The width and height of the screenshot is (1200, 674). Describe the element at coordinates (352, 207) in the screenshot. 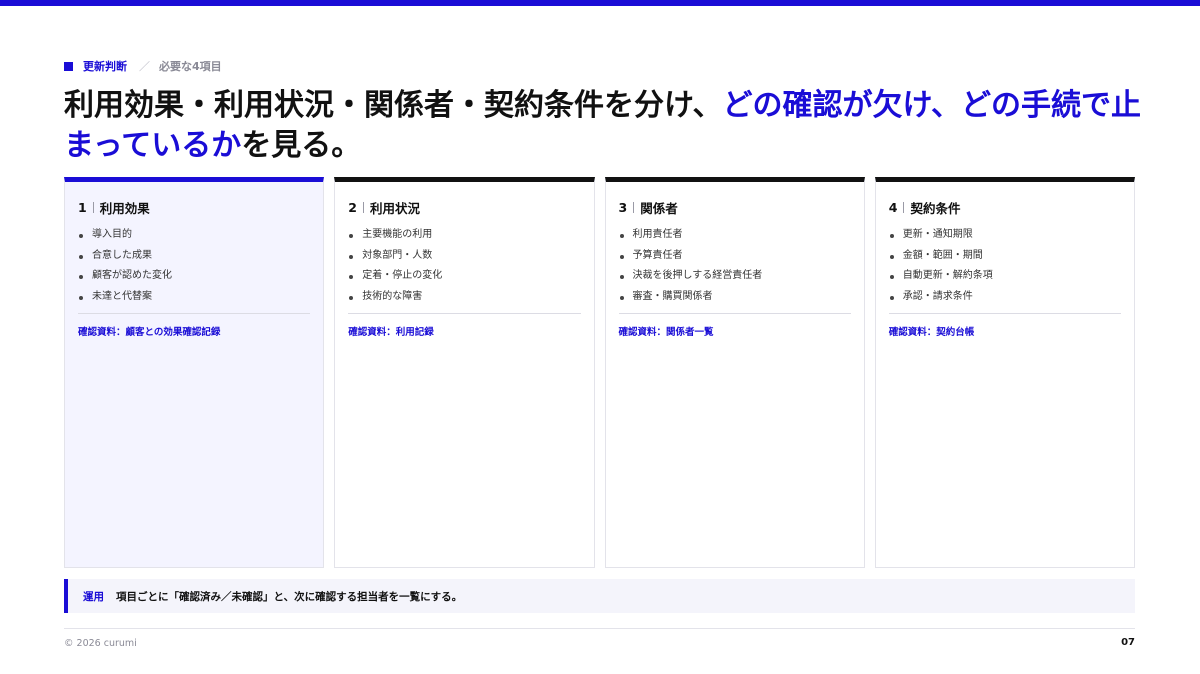

I see `card-number: 2` at that location.